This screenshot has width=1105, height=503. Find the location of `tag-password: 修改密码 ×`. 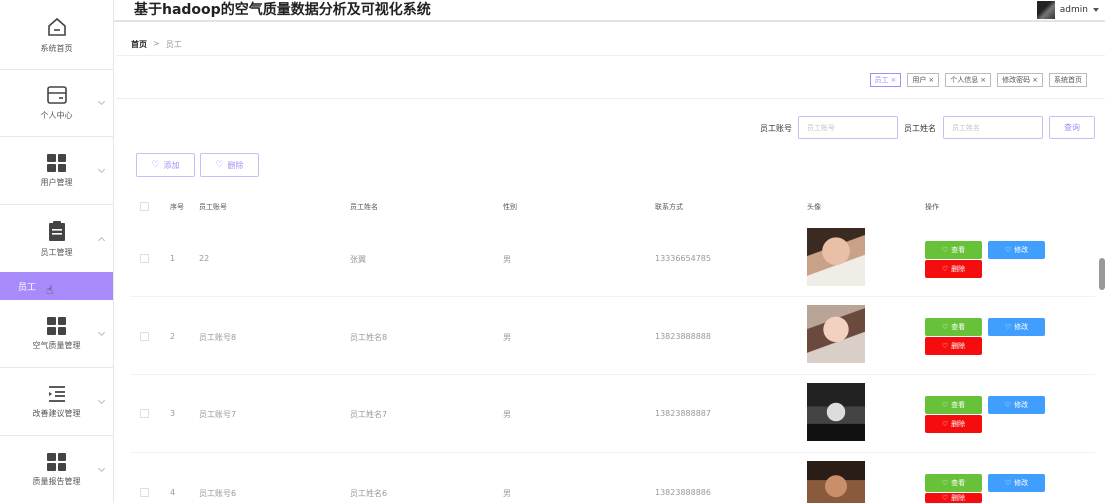

tag-password: 修改密码 × is located at coordinates (1020, 80).